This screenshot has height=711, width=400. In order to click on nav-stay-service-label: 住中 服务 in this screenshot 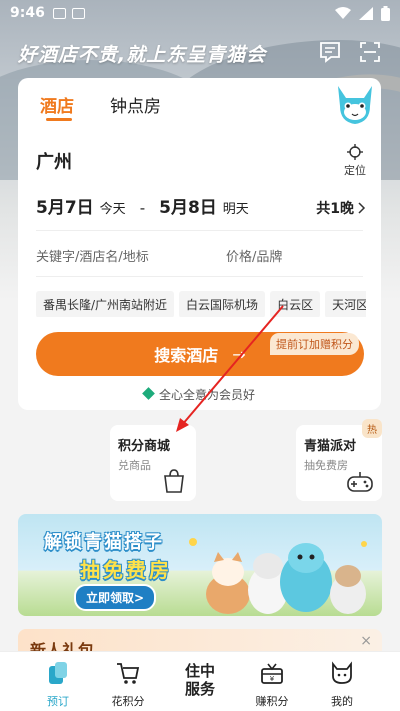, I will do `click(199, 680)`.